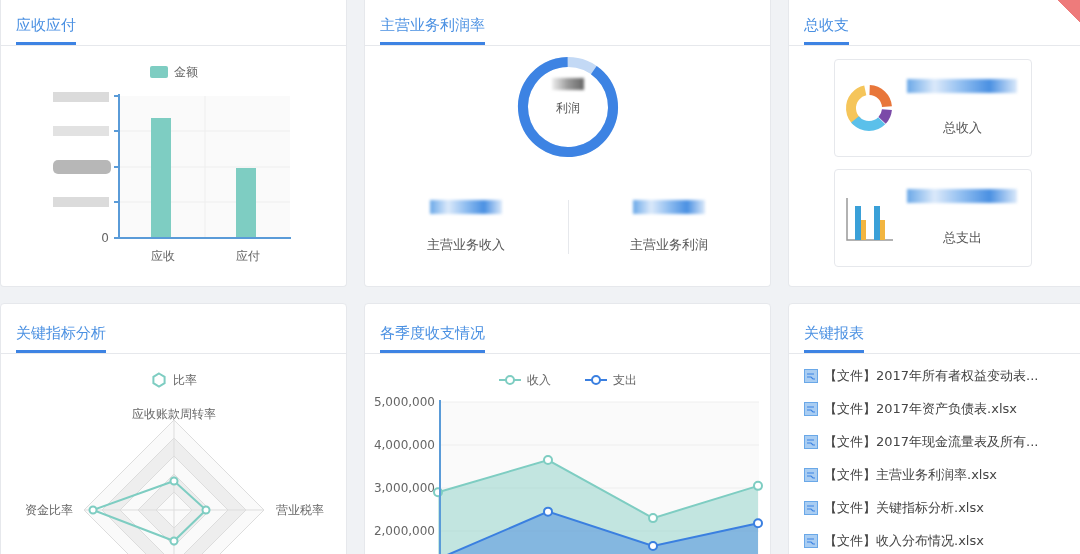 This screenshot has width=1080, height=554. Describe the element at coordinates (163, 256) in the screenshot. I see `axis-category-label: 应收` at that location.